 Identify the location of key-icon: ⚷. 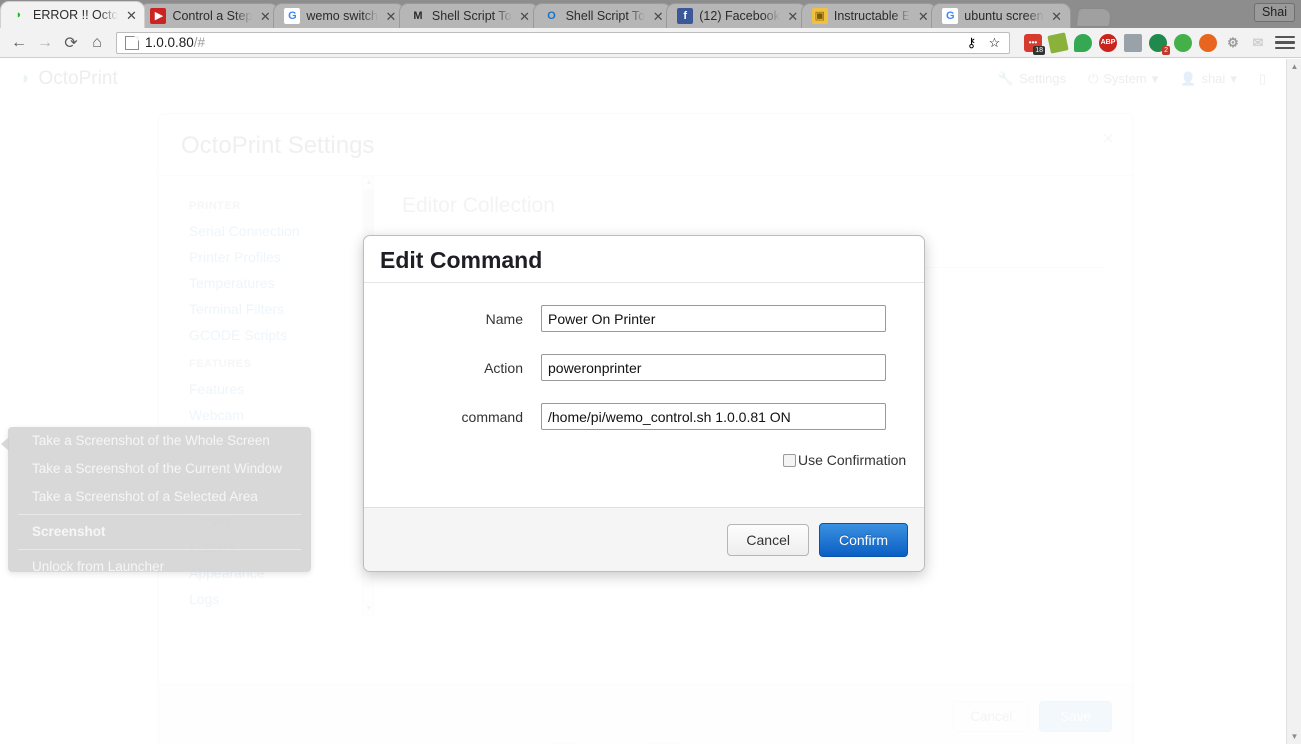
(971, 42).